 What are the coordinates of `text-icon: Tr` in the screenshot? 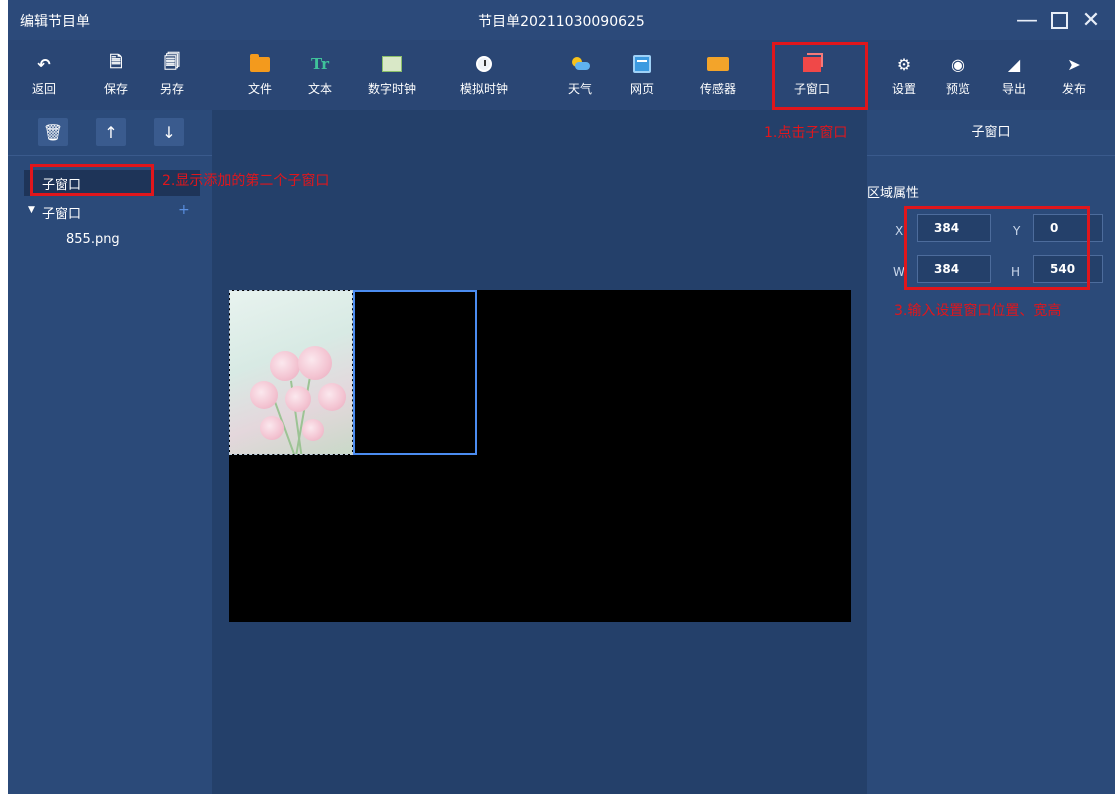 It's located at (320, 64).